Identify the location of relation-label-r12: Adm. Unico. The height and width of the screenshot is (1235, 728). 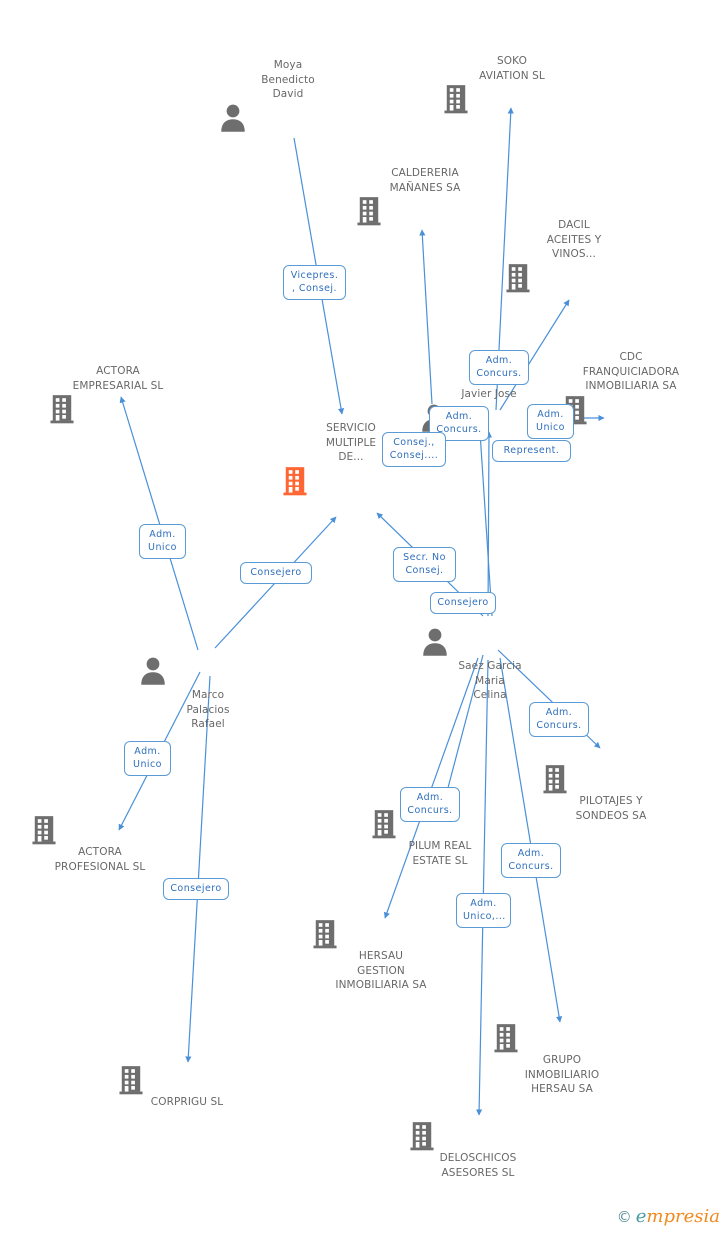
(147, 758).